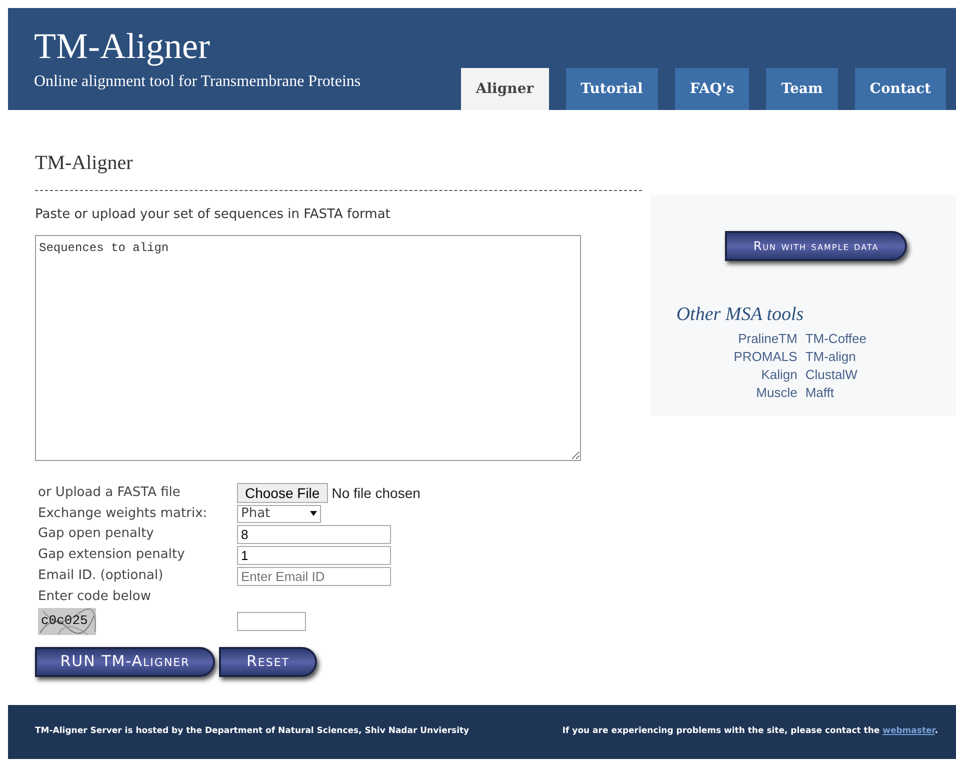 This screenshot has height=779, width=956. What do you see at coordinates (816, 246) in the screenshot?
I see `sample-data-button: Run with sample data` at bounding box center [816, 246].